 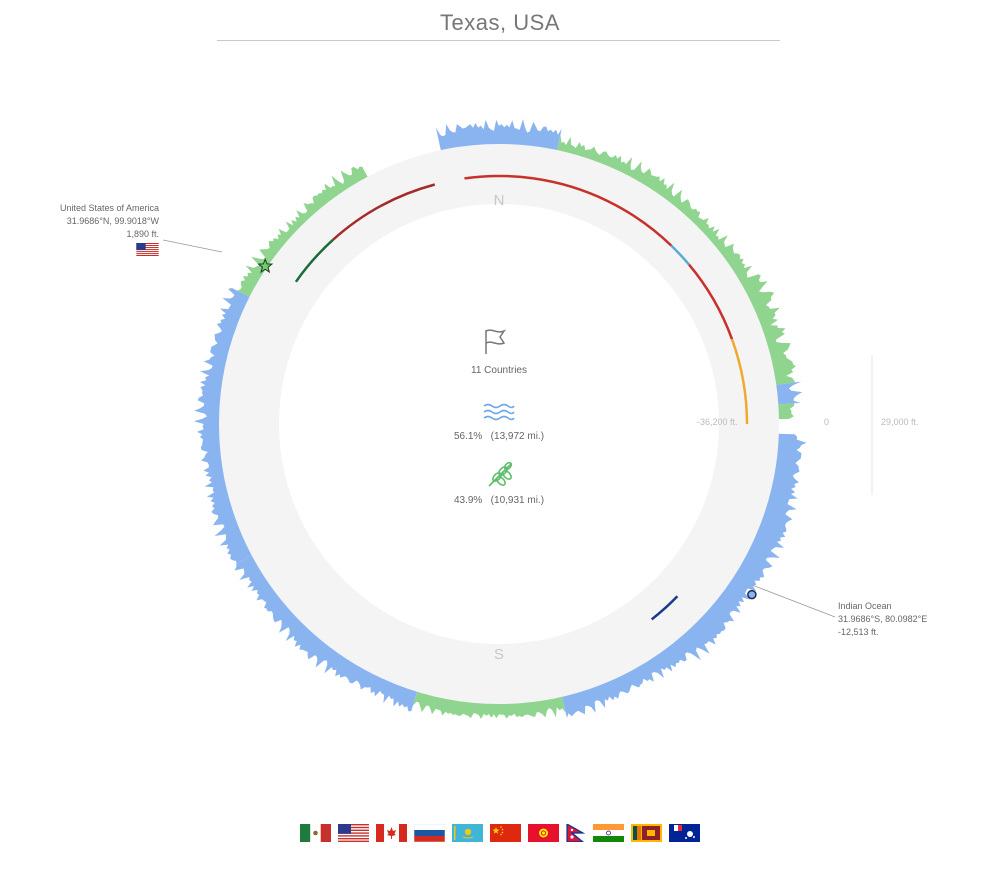 I want to click on country-flags-row, so click(x=500, y=833).